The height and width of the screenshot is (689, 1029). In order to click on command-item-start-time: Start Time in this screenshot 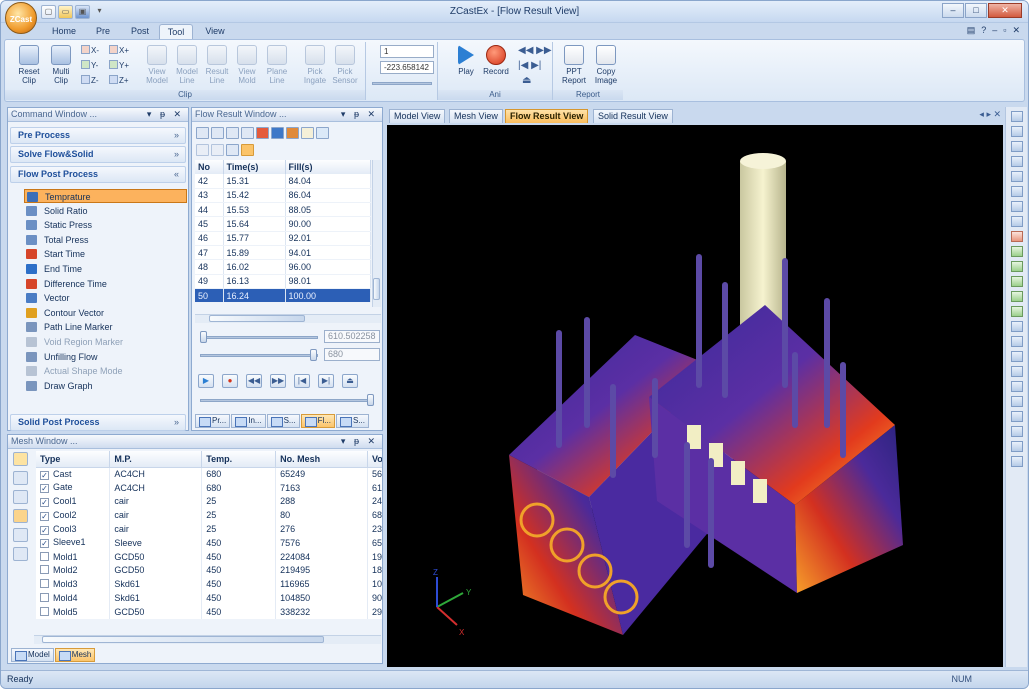, I will do `click(105, 254)`.